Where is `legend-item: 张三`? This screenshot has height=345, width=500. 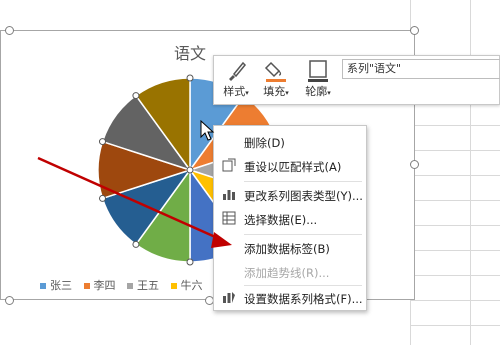 legend-item: 张三 is located at coordinates (56, 285).